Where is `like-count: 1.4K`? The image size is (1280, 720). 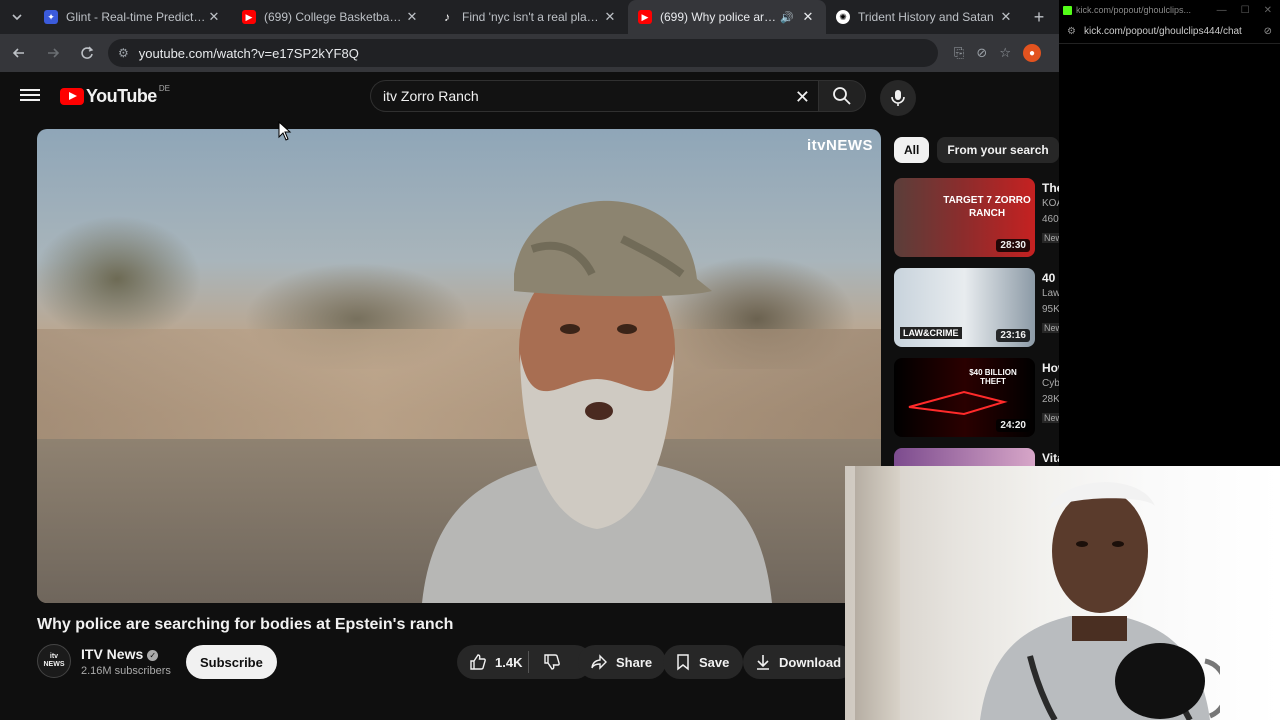
like-count: 1.4K is located at coordinates (509, 662).